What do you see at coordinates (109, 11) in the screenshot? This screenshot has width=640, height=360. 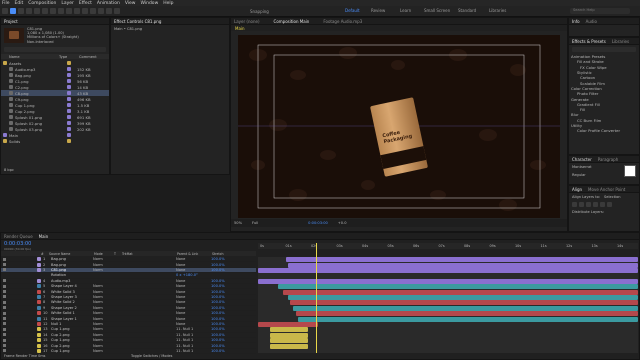 I see `roto-tool-icon` at bounding box center [109, 11].